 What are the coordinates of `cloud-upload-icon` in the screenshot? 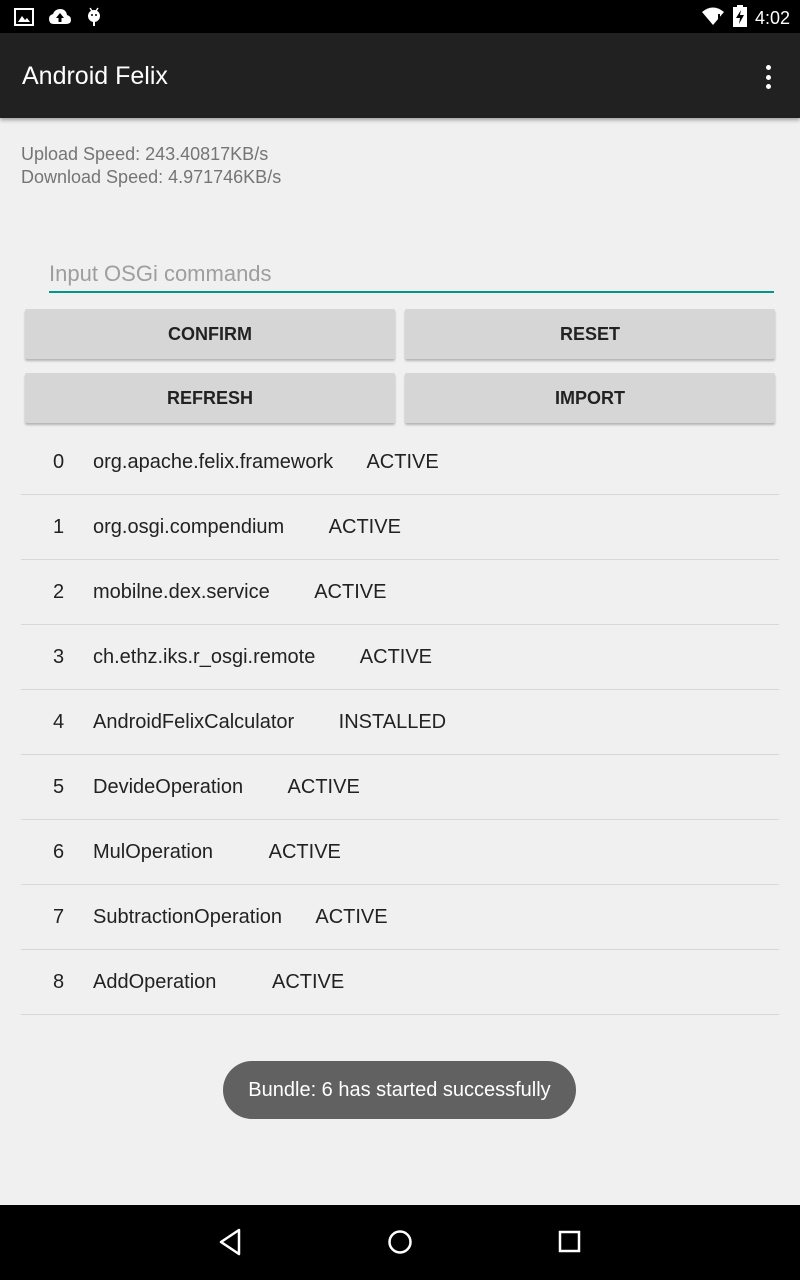 It's located at (60, 19).